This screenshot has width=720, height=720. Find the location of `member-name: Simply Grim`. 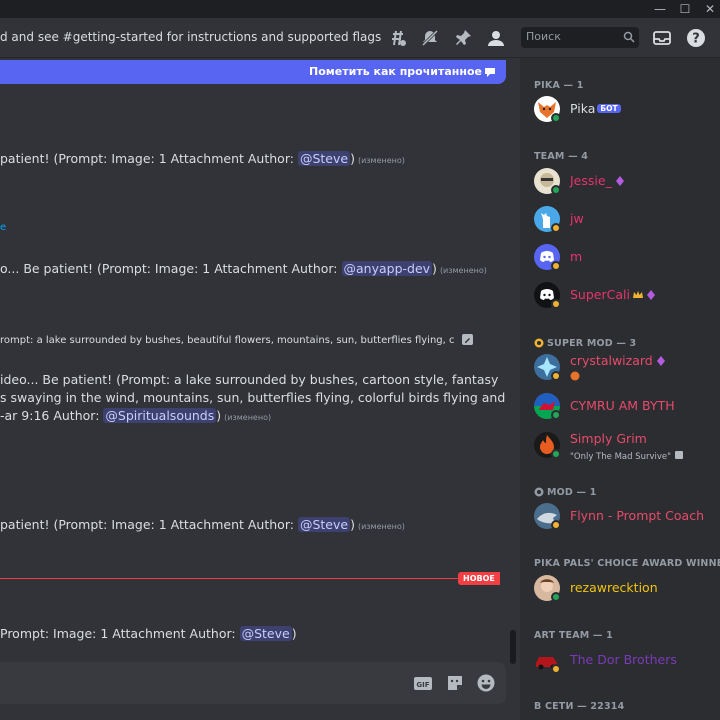

member-name: Simply Grim is located at coordinates (608, 438).